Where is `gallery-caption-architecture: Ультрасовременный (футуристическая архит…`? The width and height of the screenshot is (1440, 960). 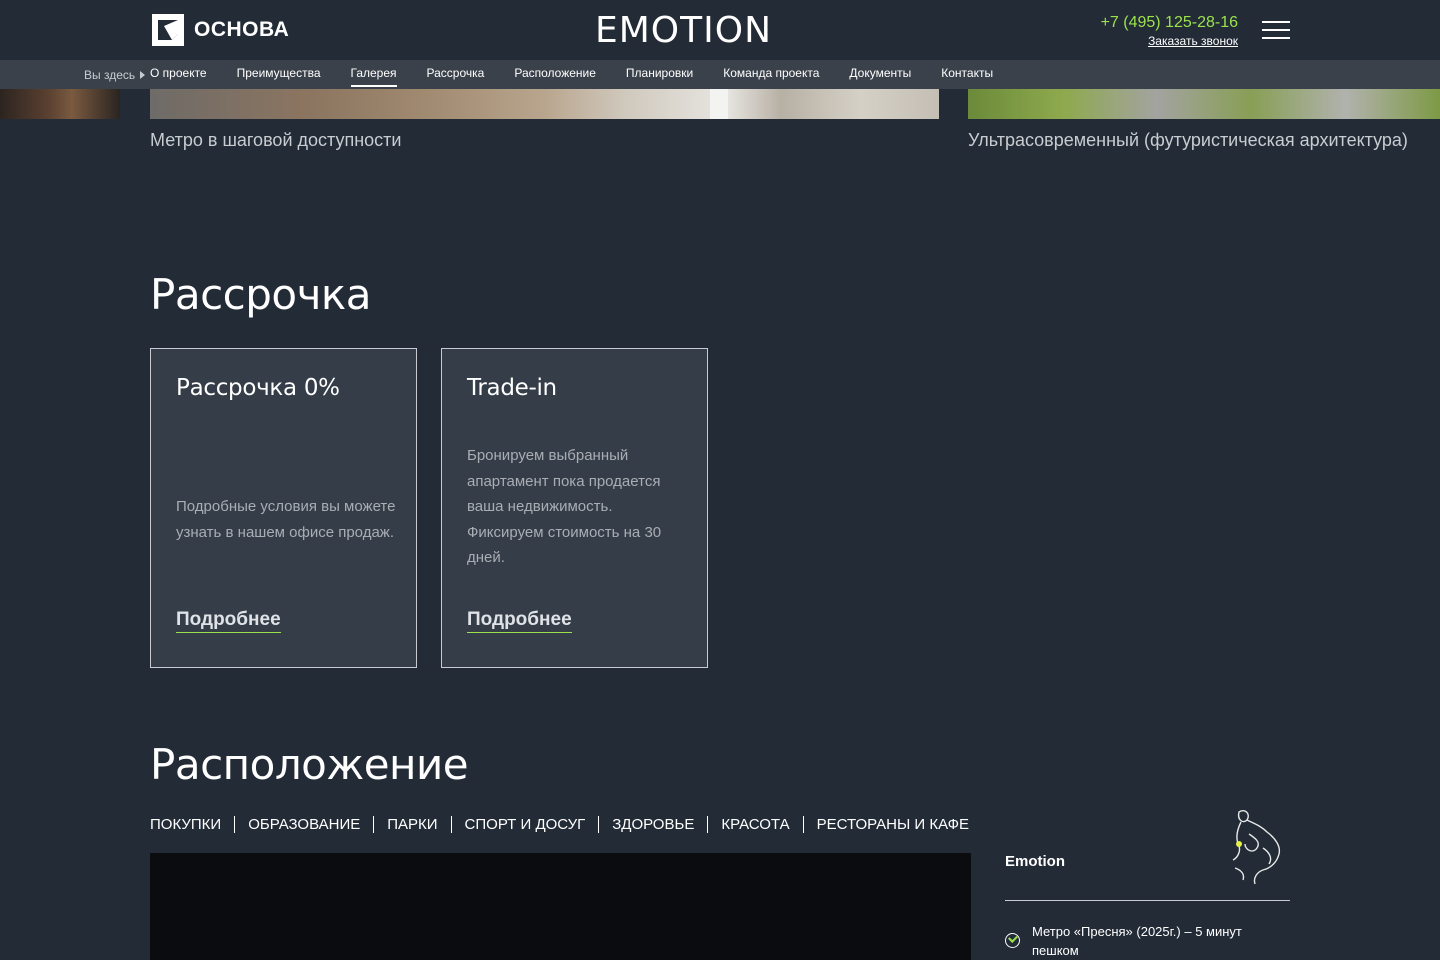
gallery-caption-architecture: Ультрасовременный (футуристическая архит… is located at coordinates (1188, 140).